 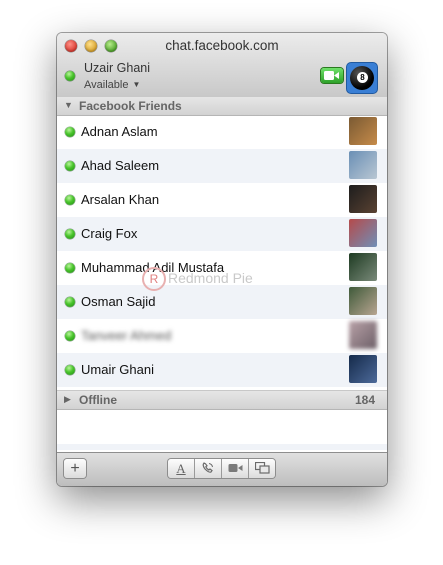 What do you see at coordinates (106, 85) in the screenshot?
I see `availability-label: Available` at bounding box center [106, 85].